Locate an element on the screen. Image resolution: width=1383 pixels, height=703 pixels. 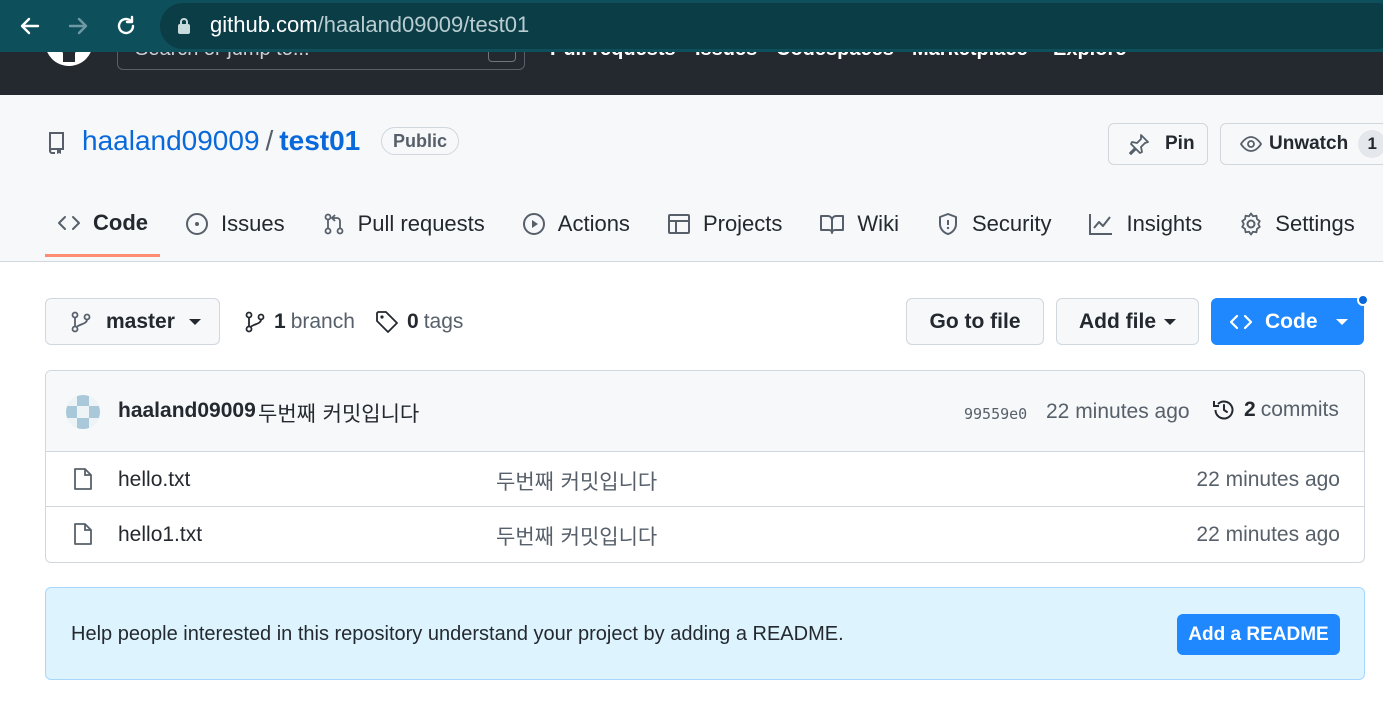
notification-dot is located at coordinates (1363, 300).